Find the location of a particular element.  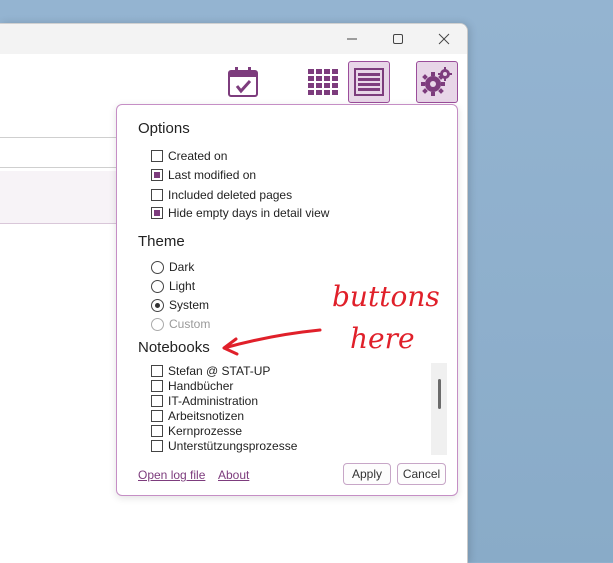

theme-custom: Custom is located at coordinates (180, 324).